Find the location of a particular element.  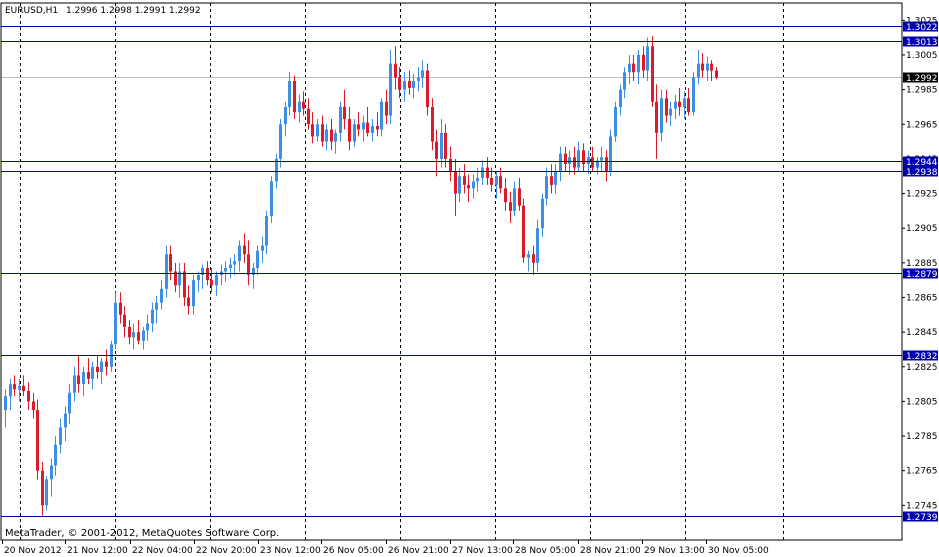

level-label: 1.2879 is located at coordinates (922, 275).